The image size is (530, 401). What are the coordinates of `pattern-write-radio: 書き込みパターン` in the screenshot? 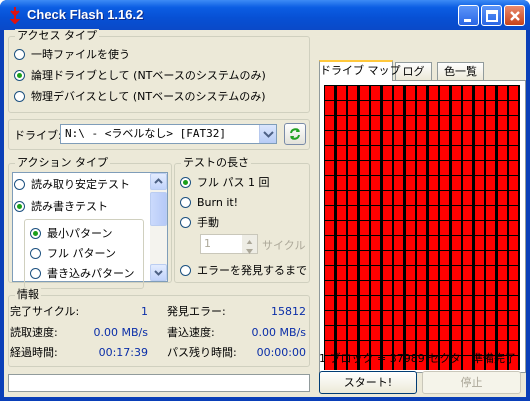 It's located at (82, 273).